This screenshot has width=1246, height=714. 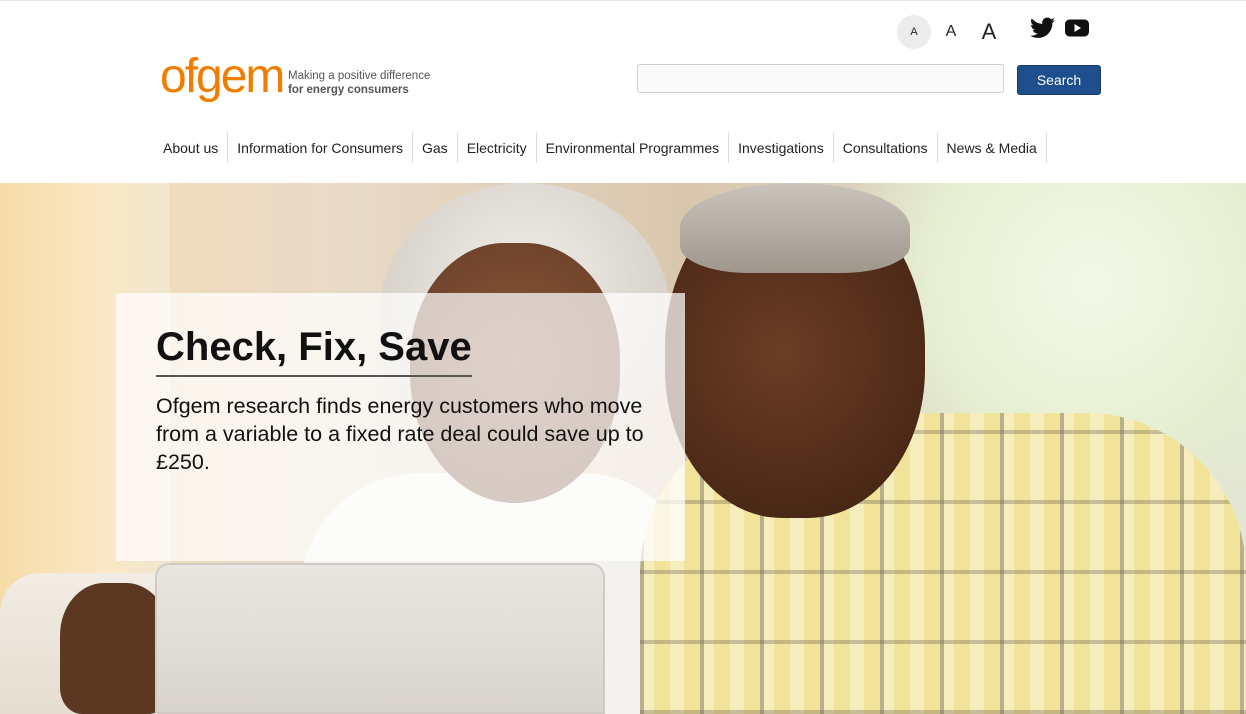 What do you see at coordinates (1059, 30) in the screenshot?
I see `social-links` at bounding box center [1059, 30].